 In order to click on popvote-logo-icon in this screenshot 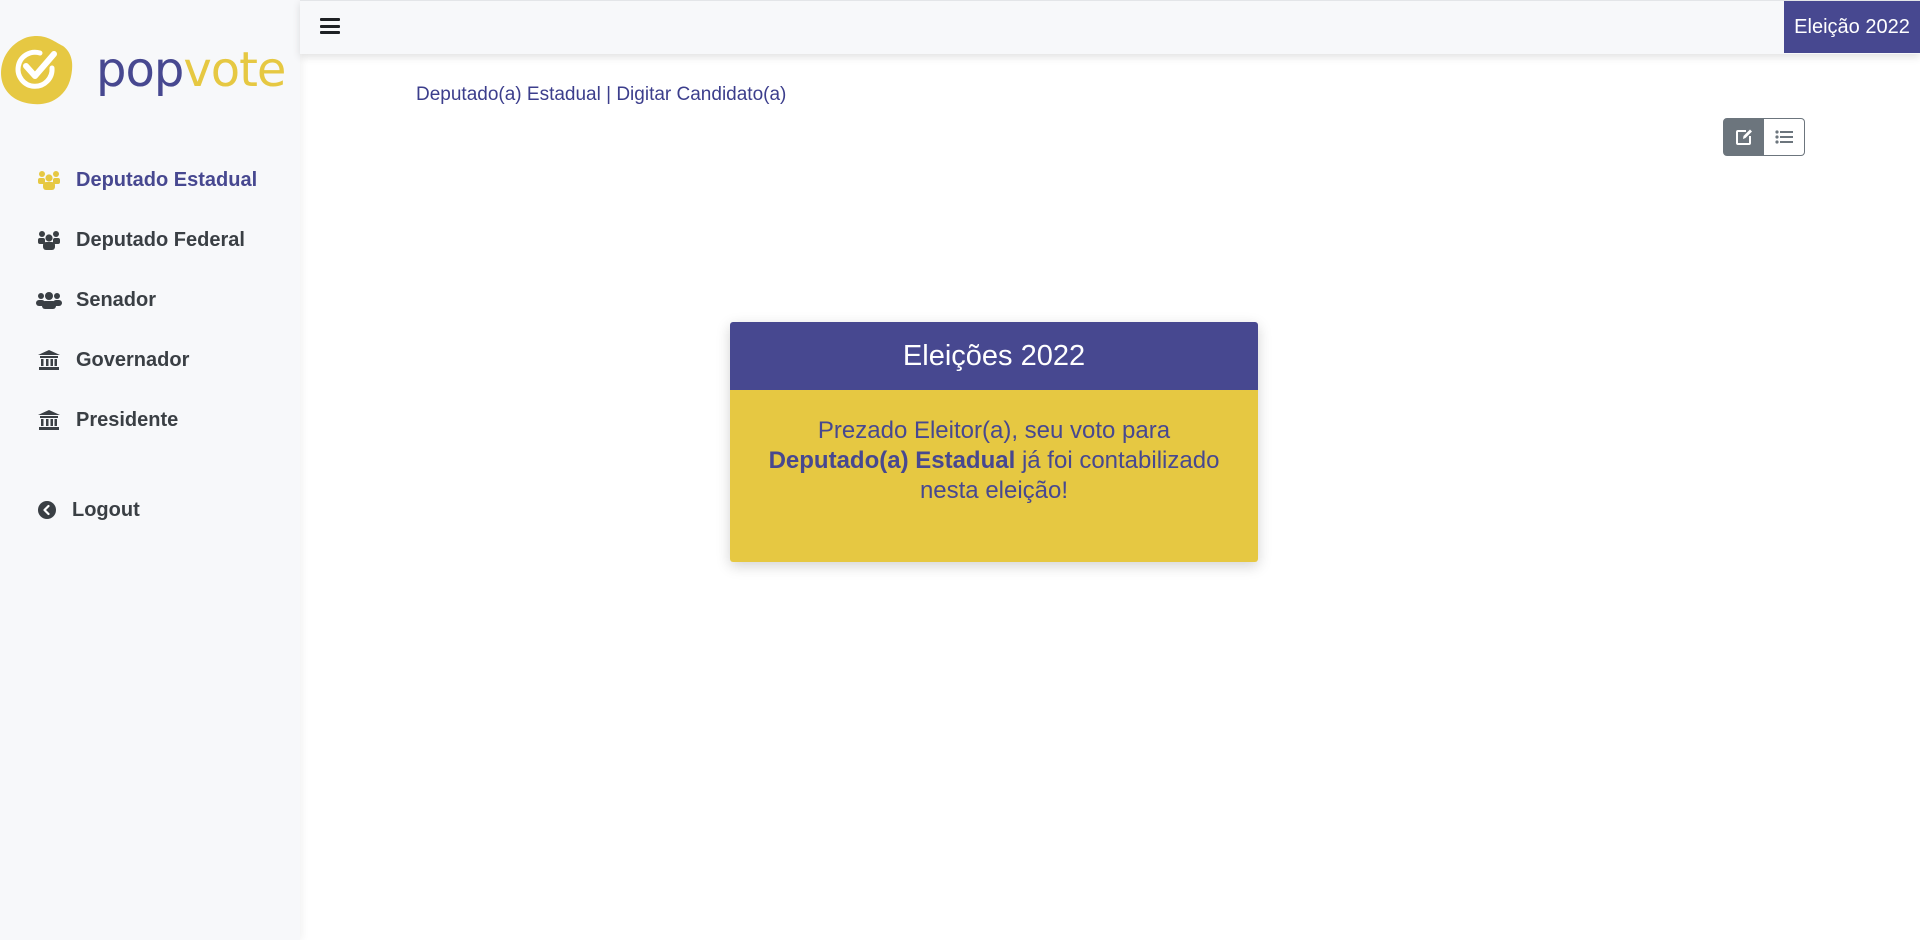, I will do `click(37, 70)`.